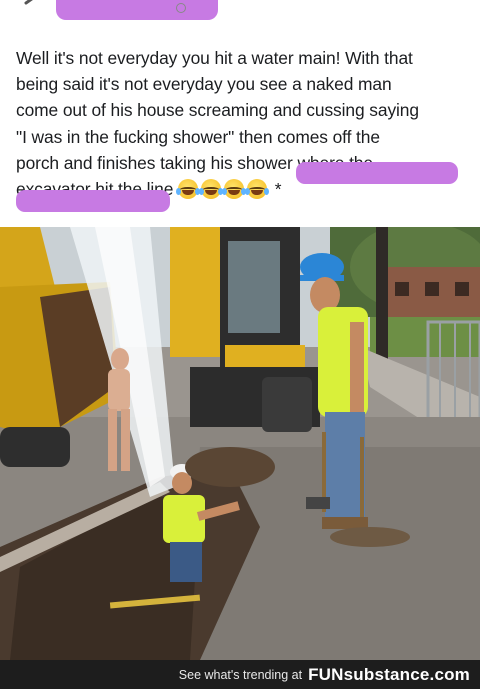 The width and height of the screenshot is (480, 689). Describe the element at coordinates (389, 675) in the screenshot. I see `funsubstance-logo: FUNsubstance.com` at that location.